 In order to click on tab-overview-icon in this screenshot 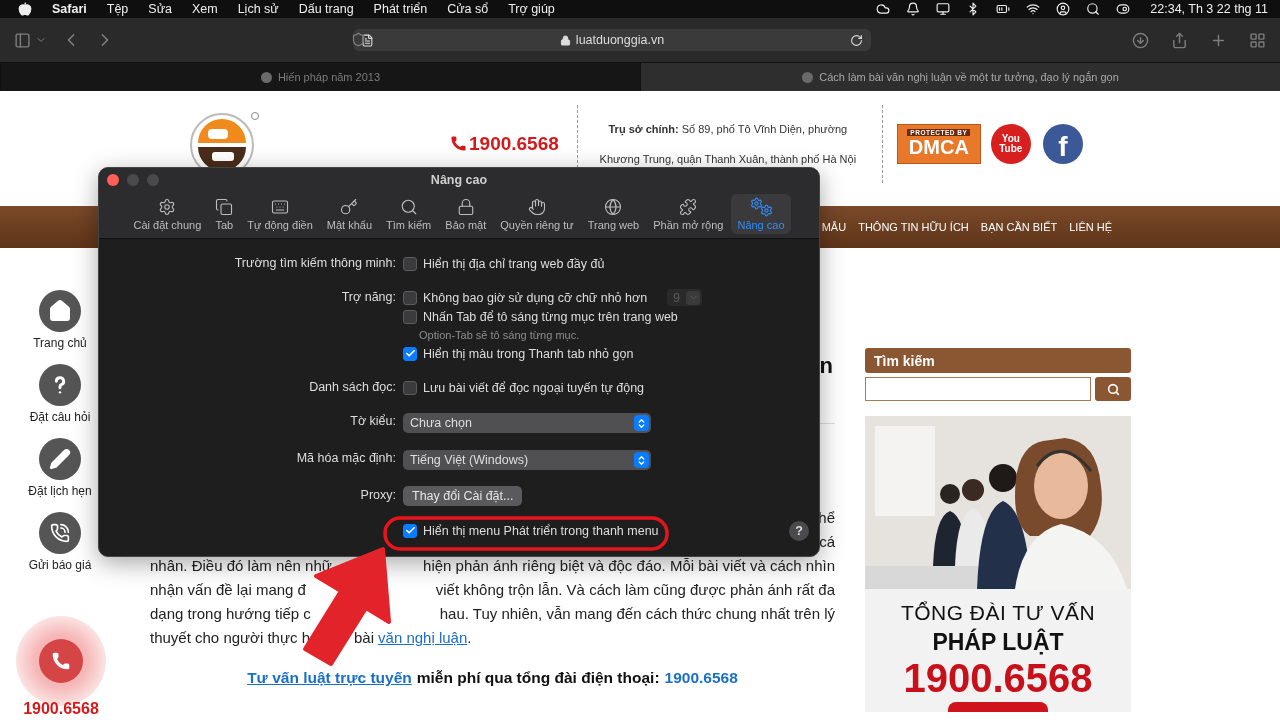, I will do `click(1257, 40)`.